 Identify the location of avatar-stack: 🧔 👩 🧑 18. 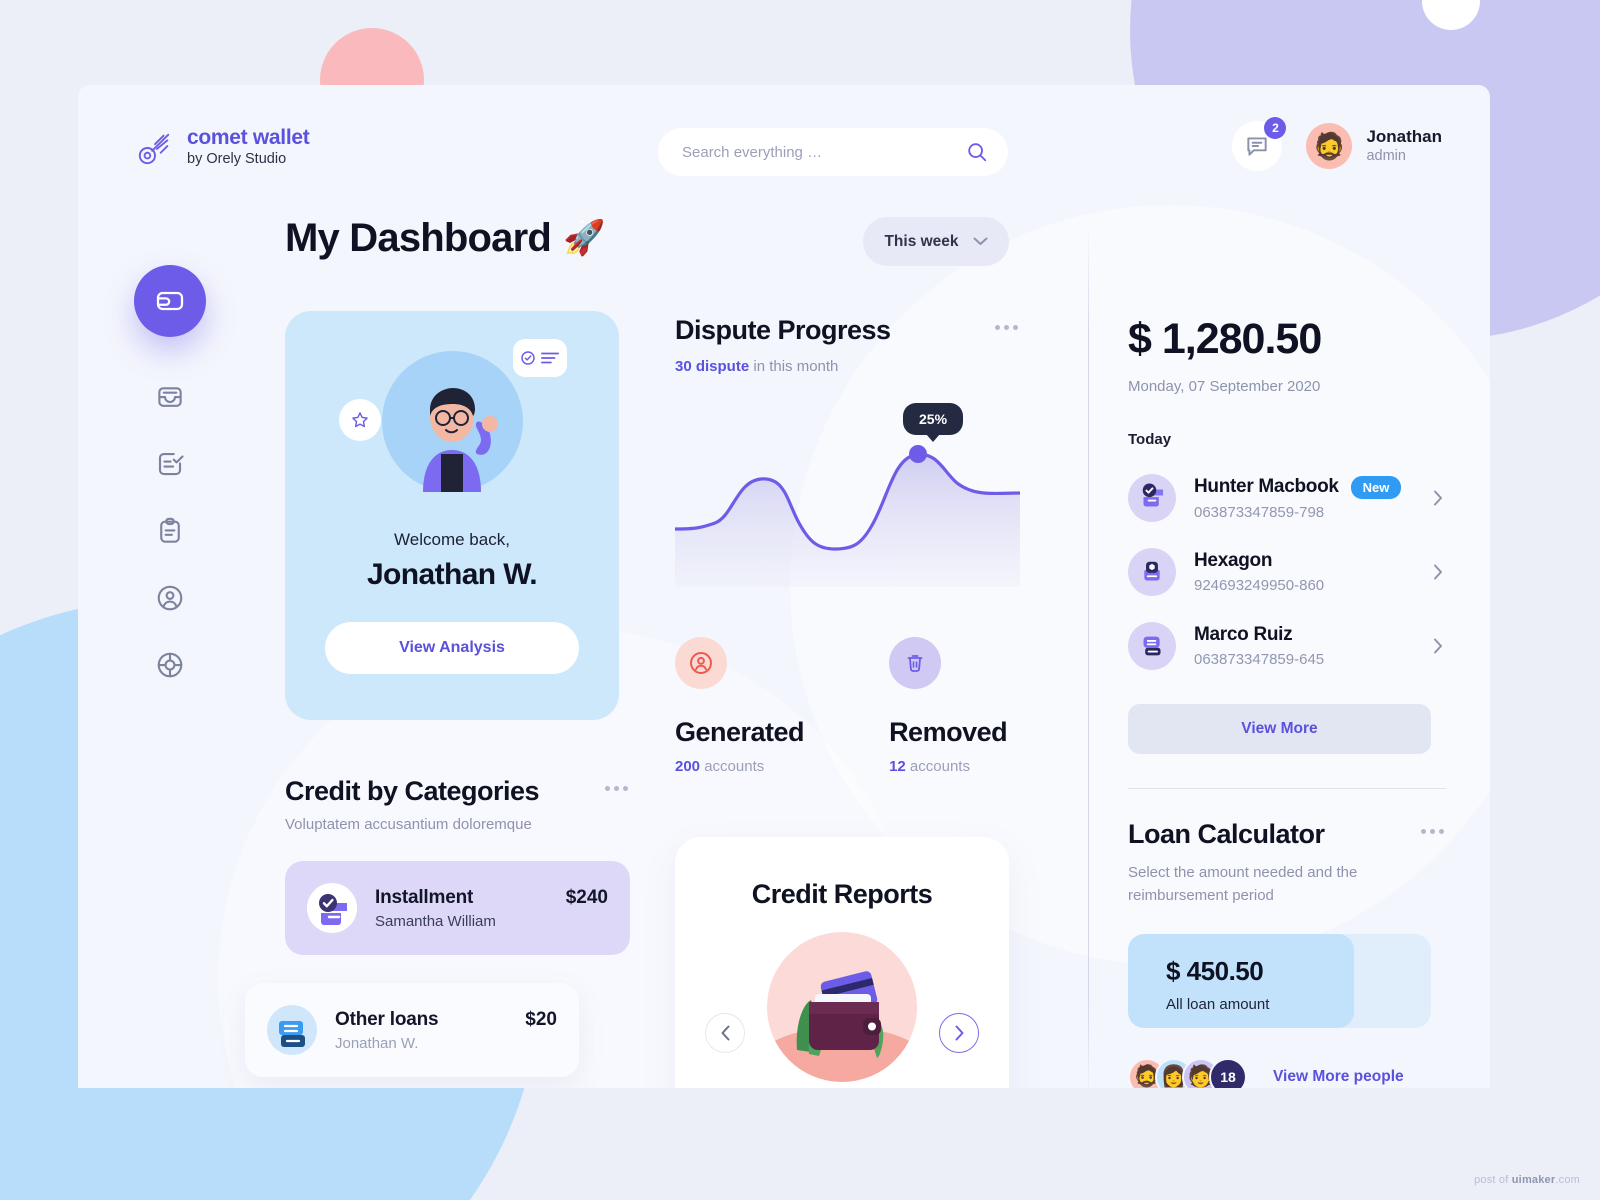
(1187, 1072).